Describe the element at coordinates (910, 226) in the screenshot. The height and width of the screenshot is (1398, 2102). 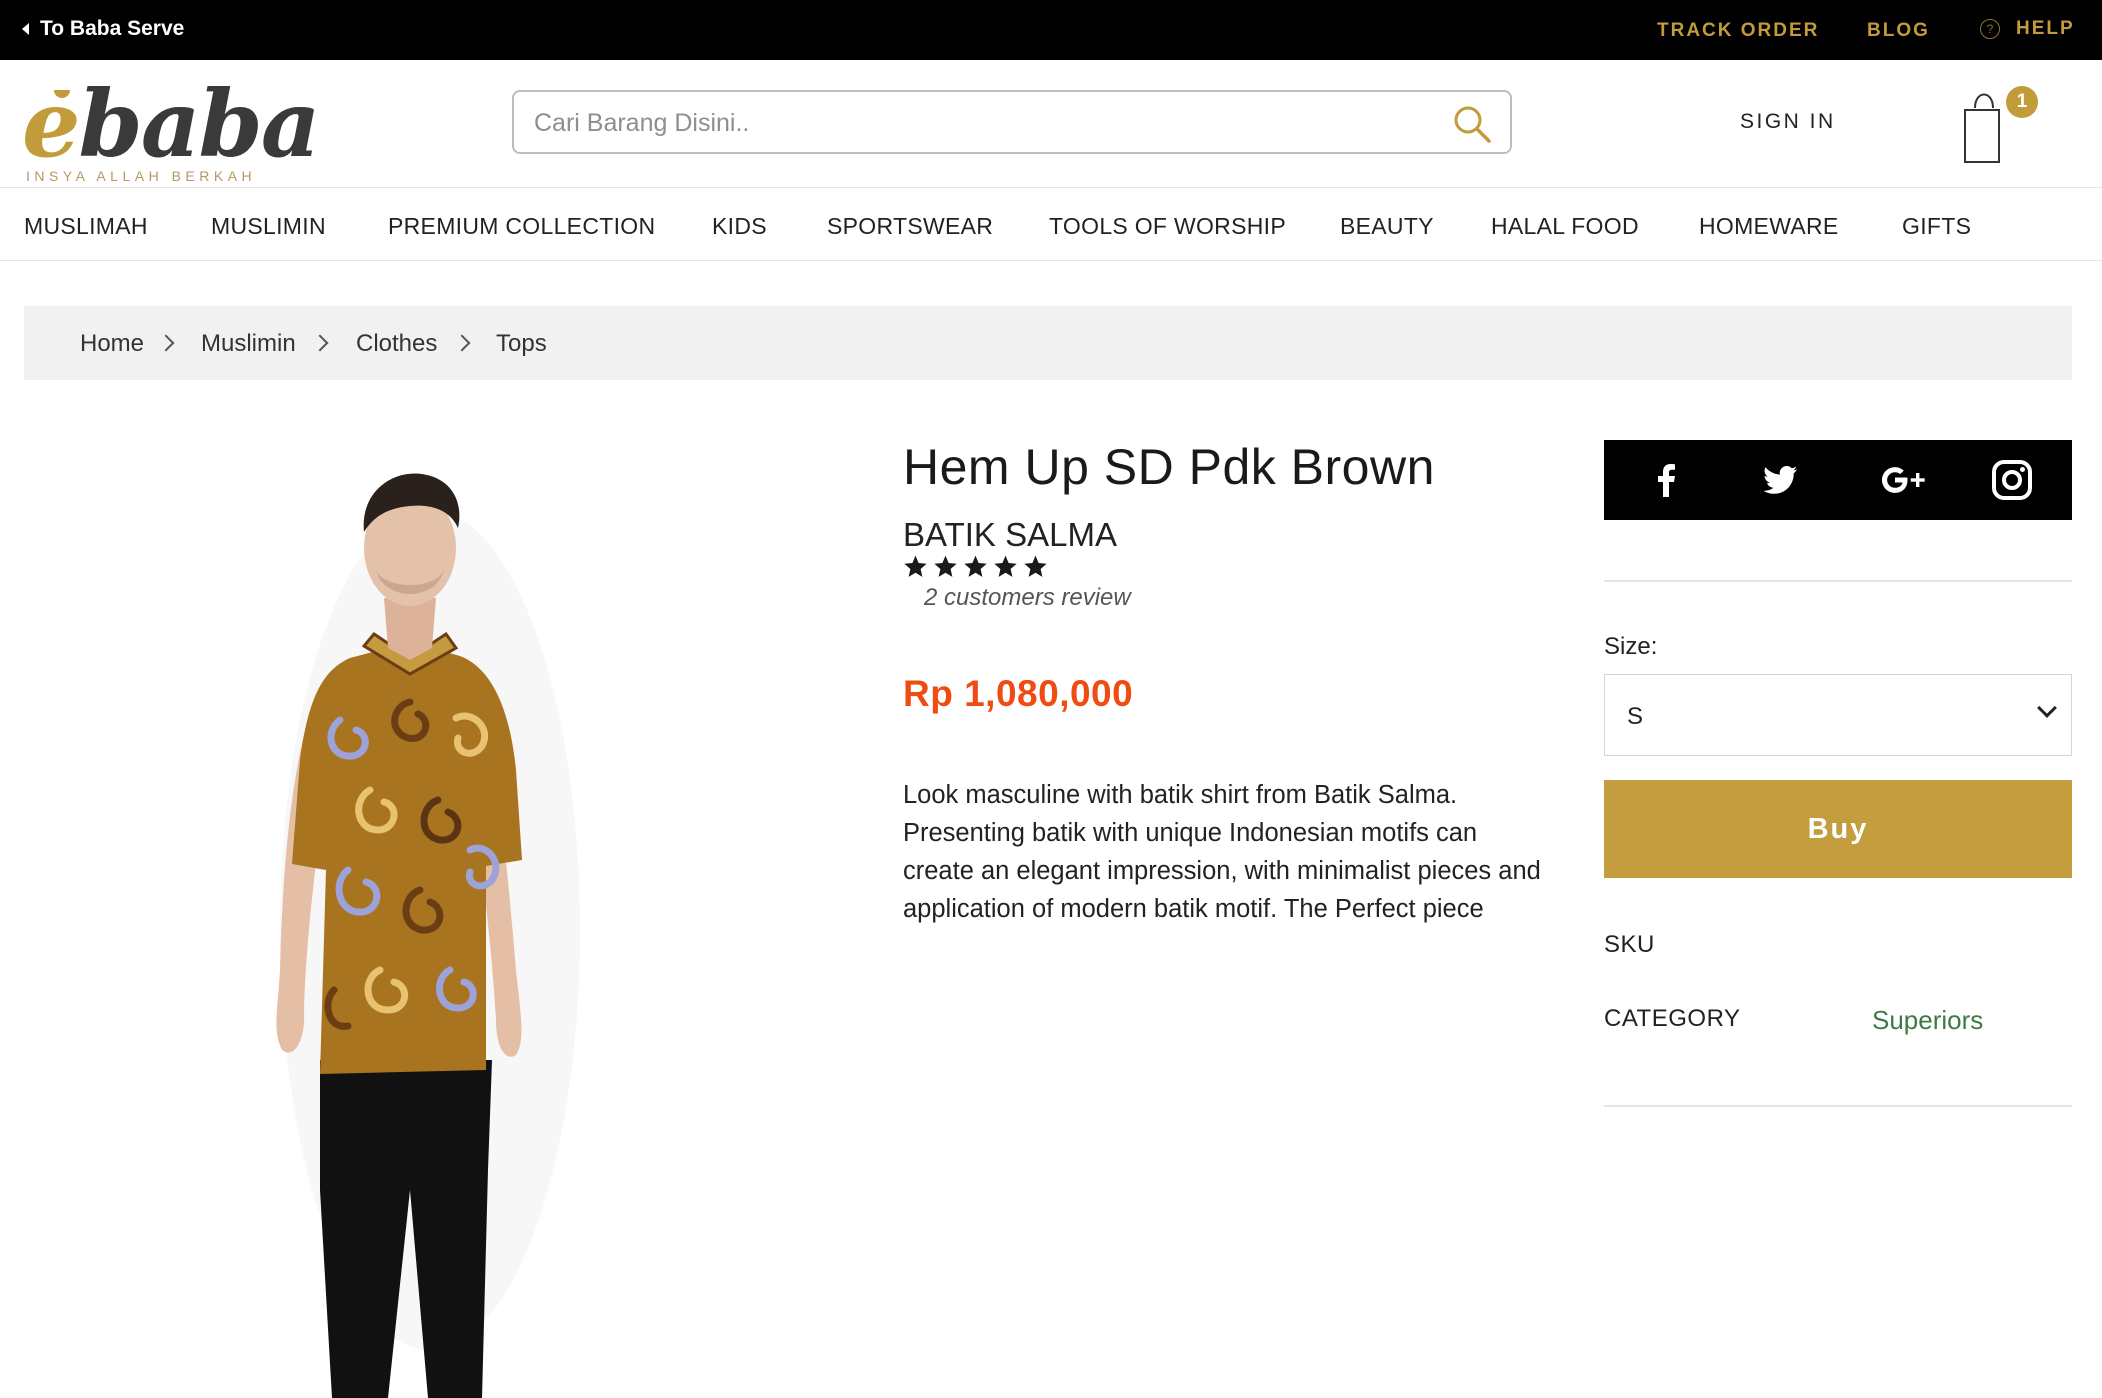
I see `nav-item-sportswear: SPORTSWEAR` at that location.